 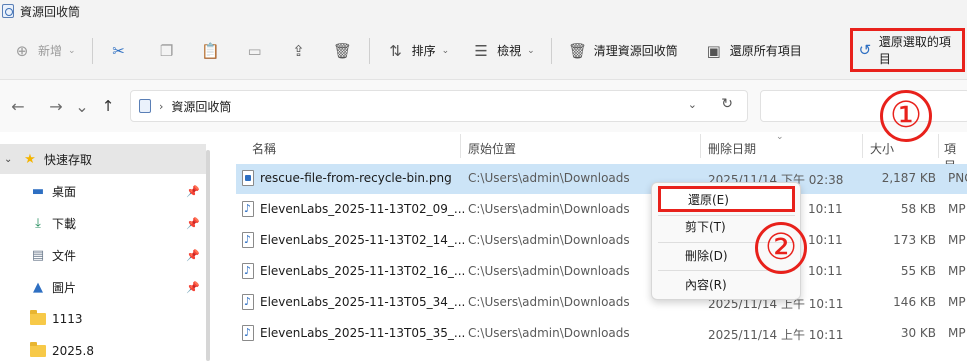 I want to click on restore-selected-button: ↺ 還原選取的項目, so click(x=907, y=50).